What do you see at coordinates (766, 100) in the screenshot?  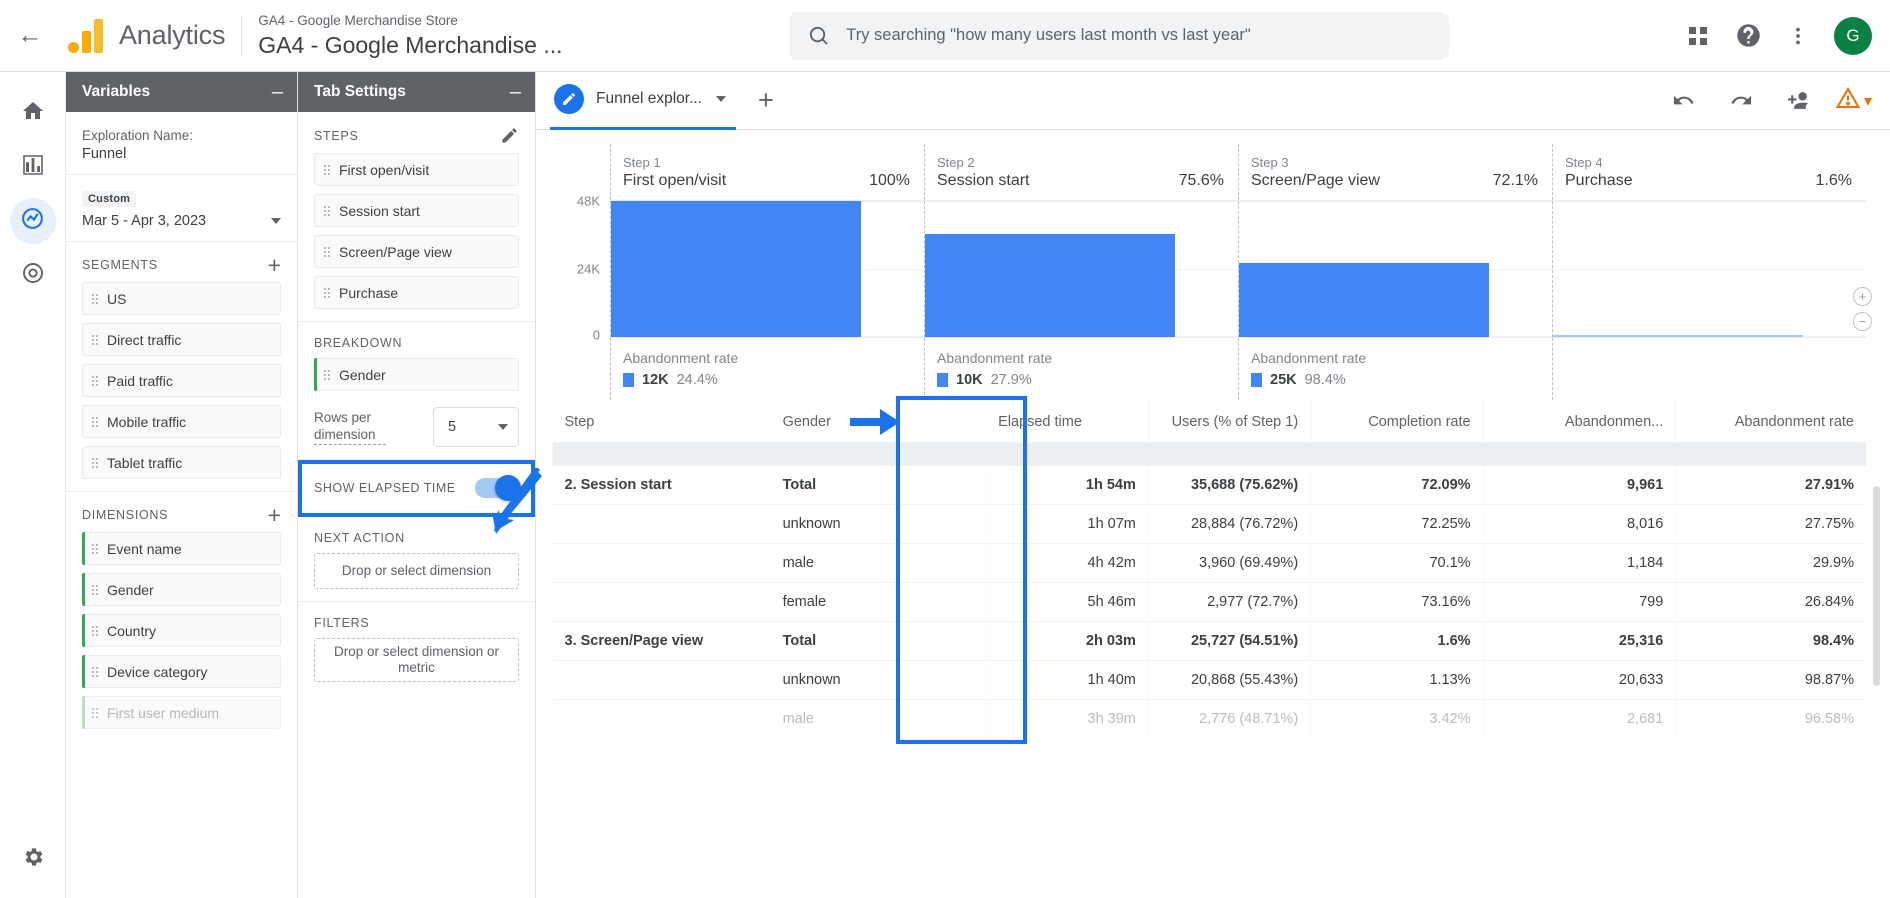 I see `add-tab-button: +` at bounding box center [766, 100].